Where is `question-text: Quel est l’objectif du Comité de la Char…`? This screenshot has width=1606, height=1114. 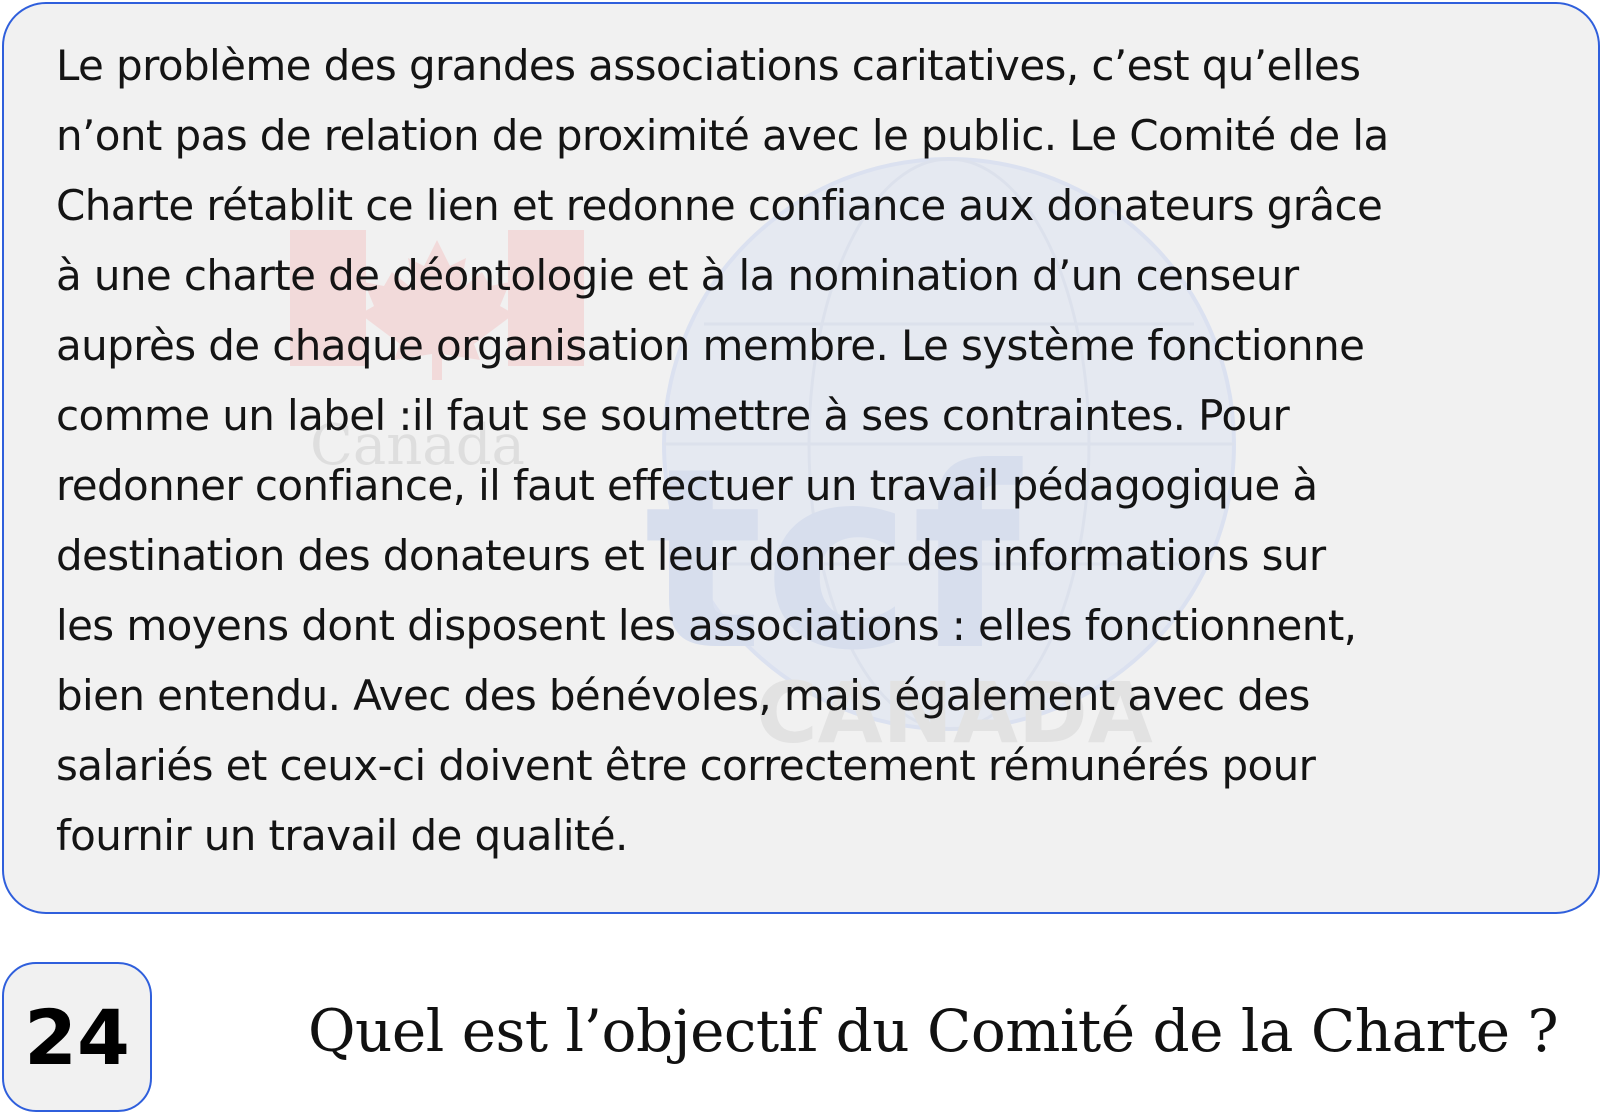 question-text: Quel est l’objectif du Comité de la Char… is located at coordinates (933, 1031).